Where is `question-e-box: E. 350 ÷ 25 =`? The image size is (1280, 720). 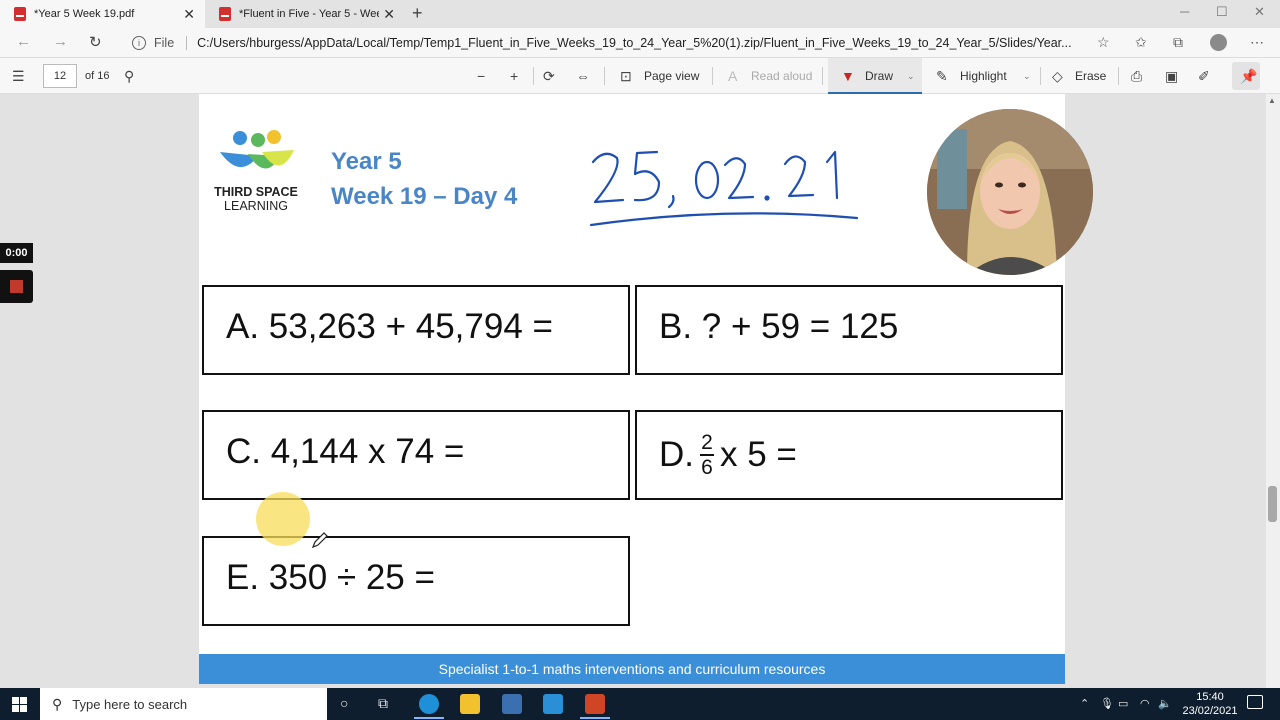 question-e-box: E. 350 ÷ 25 = is located at coordinates (416, 581).